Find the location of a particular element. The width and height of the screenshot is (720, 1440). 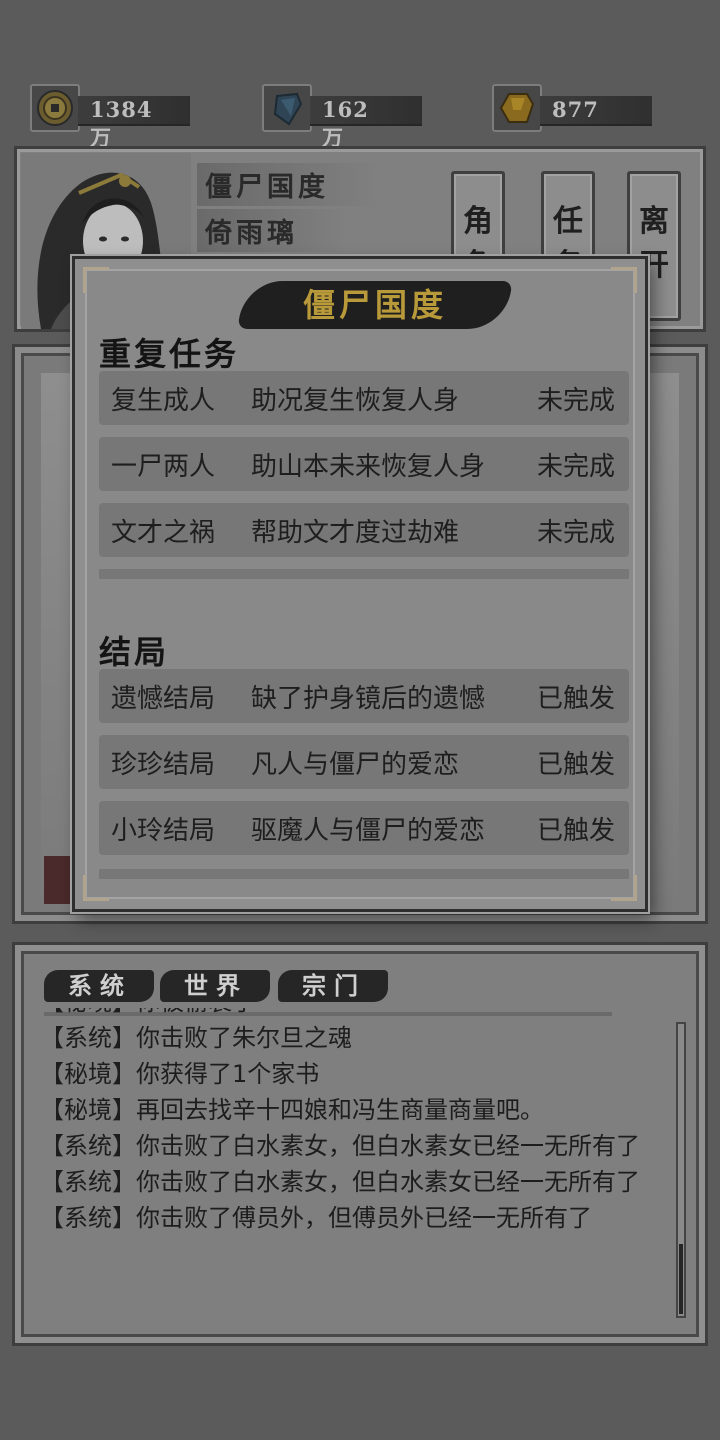

tab-world: 世界 is located at coordinates (215, 986).